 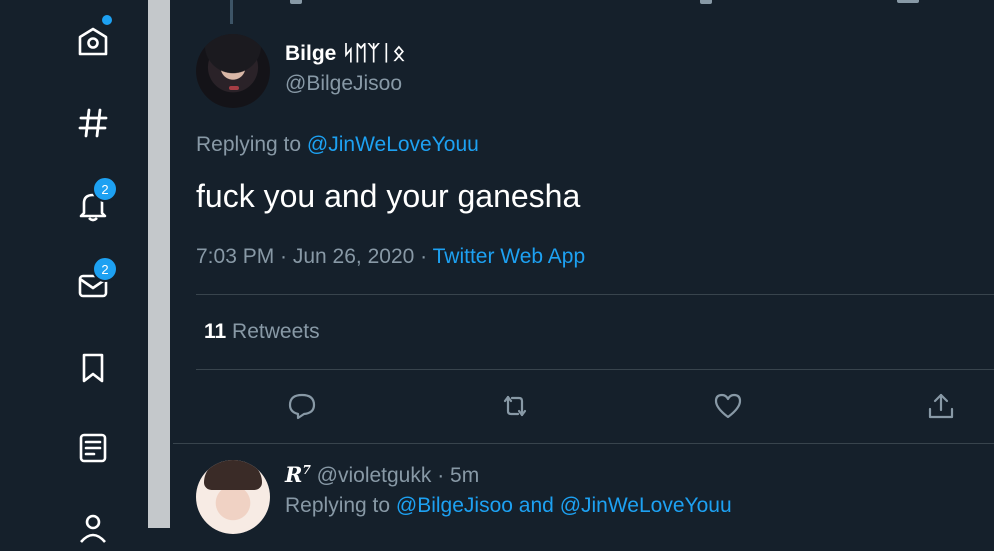 What do you see at coordinates (249, 144) in the screenshot?
I see `replying-prefix: Replying to` at bounding box center [249, 144].